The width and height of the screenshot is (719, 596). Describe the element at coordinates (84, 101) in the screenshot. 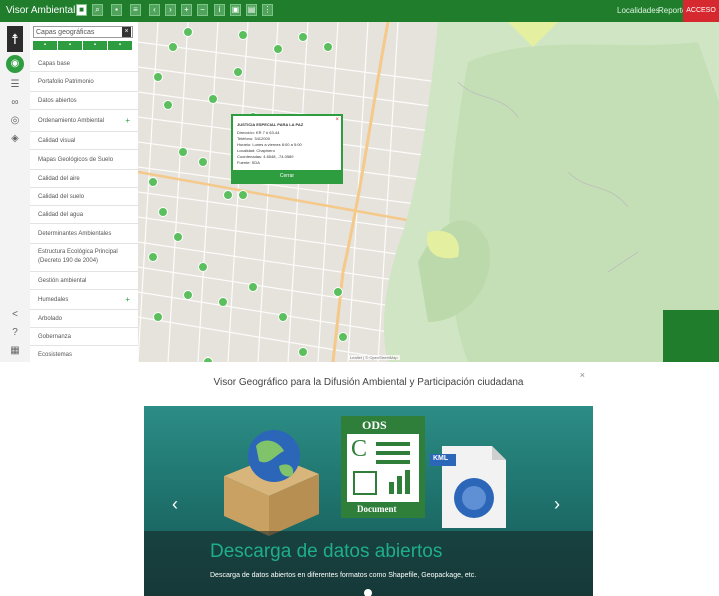

I see `layer-item: Datos abiertos` at that location.